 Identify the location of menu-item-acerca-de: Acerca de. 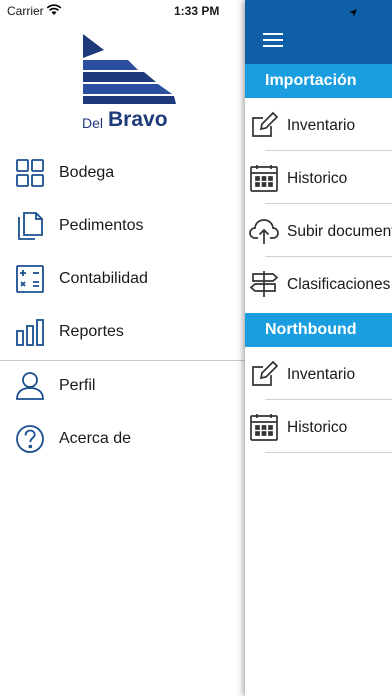
(122, 440).